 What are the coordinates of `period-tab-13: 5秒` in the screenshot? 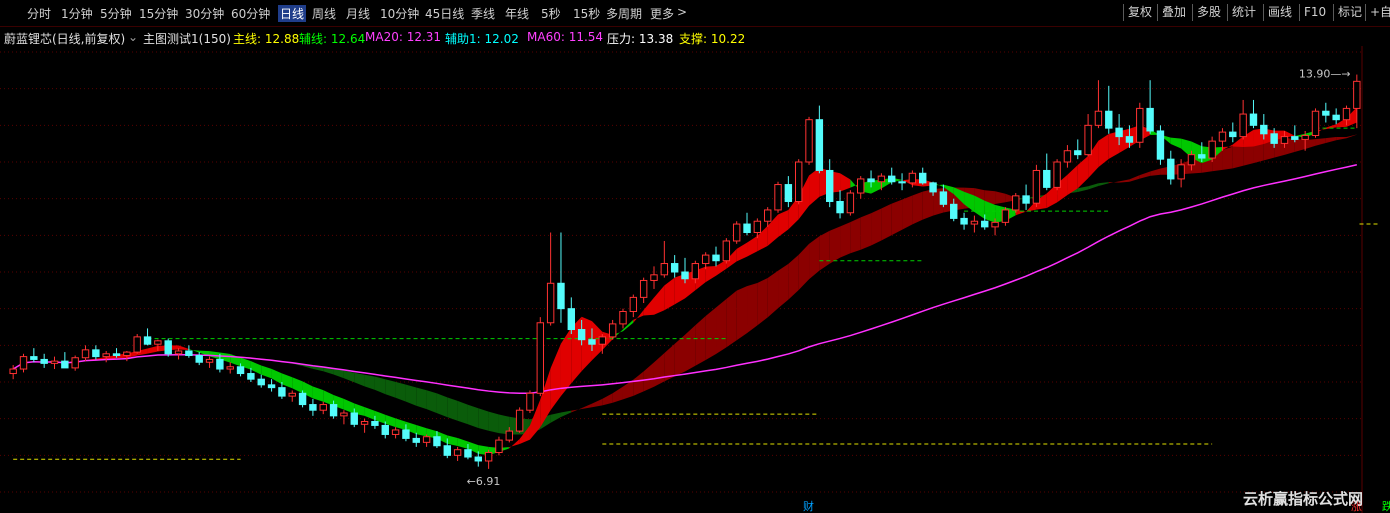 It's located at (551, 13).